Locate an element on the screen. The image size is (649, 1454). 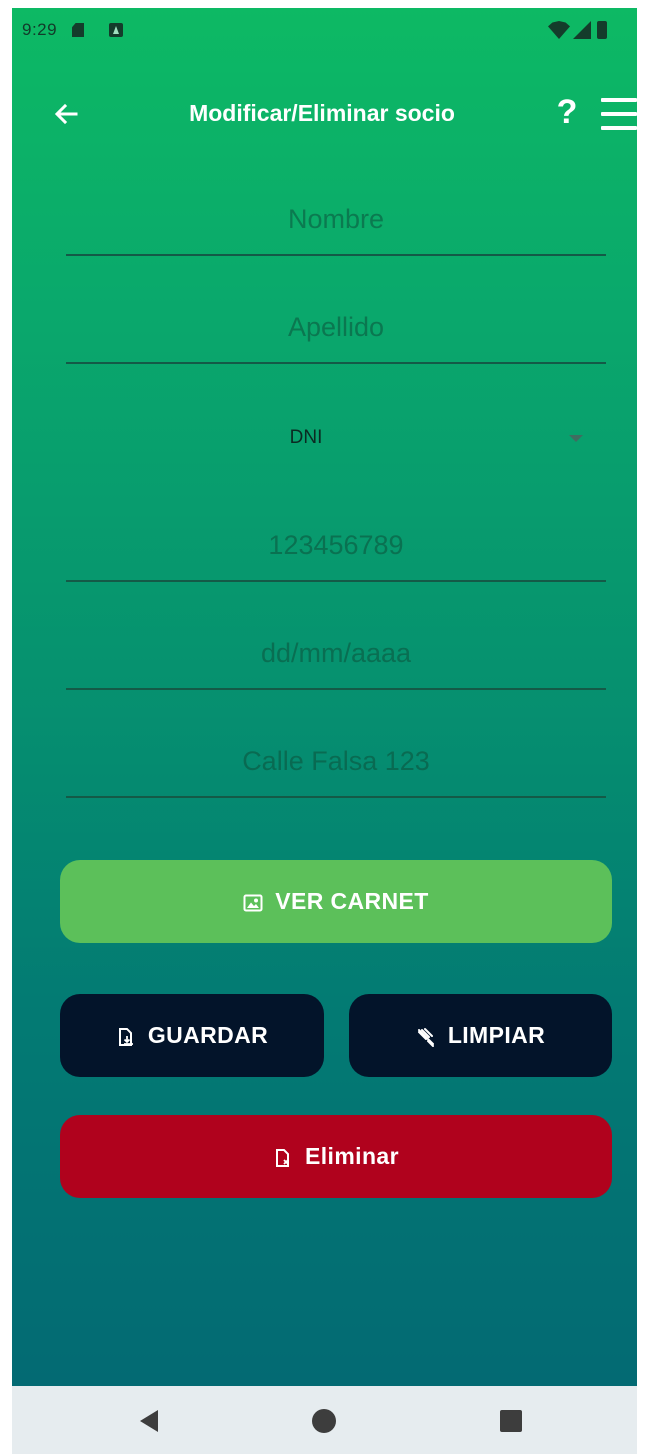
tipo-documento-value: DNI is located at coordinates (306, 437).